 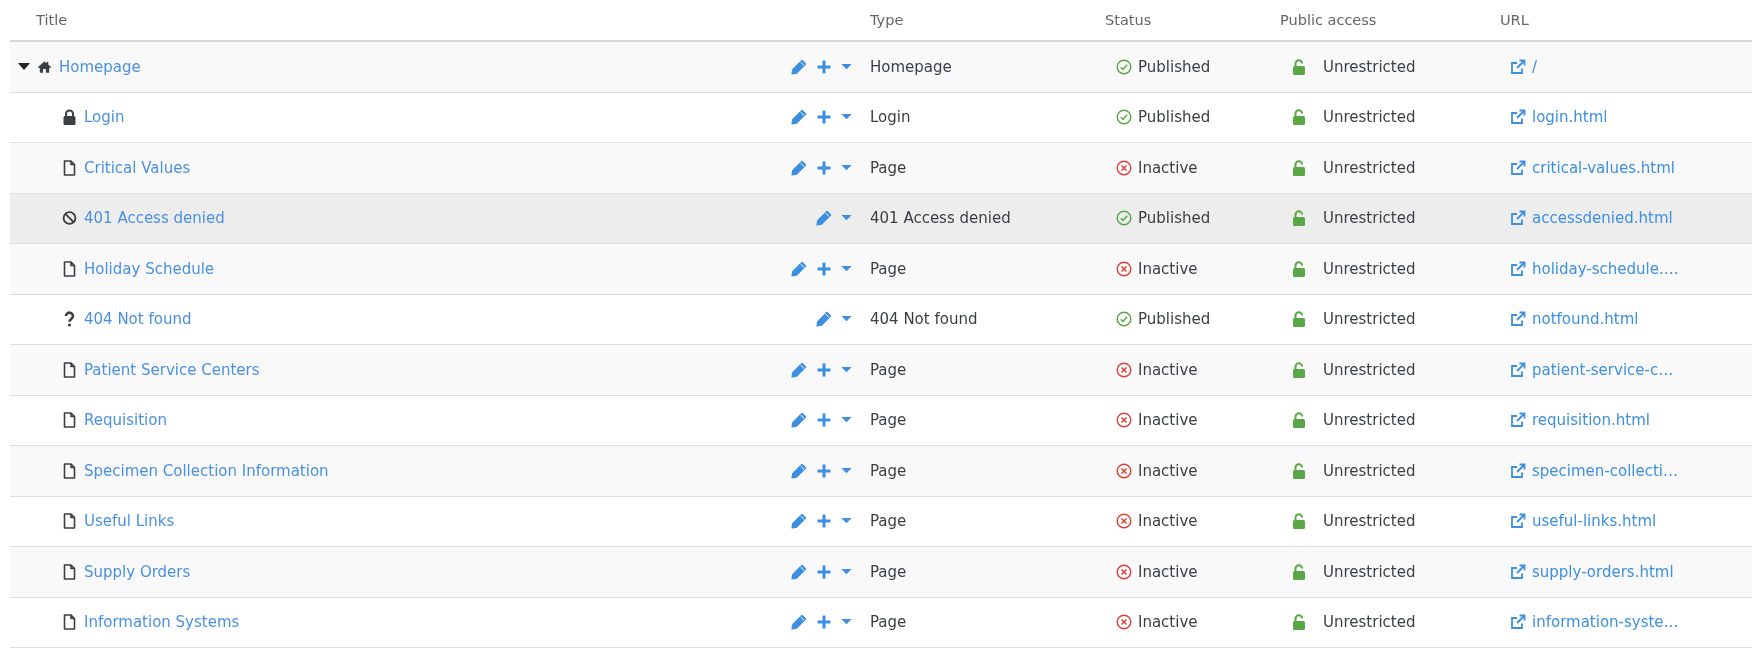 I want to click on page-title-link: Critical Values, so click(x=137, y=167).